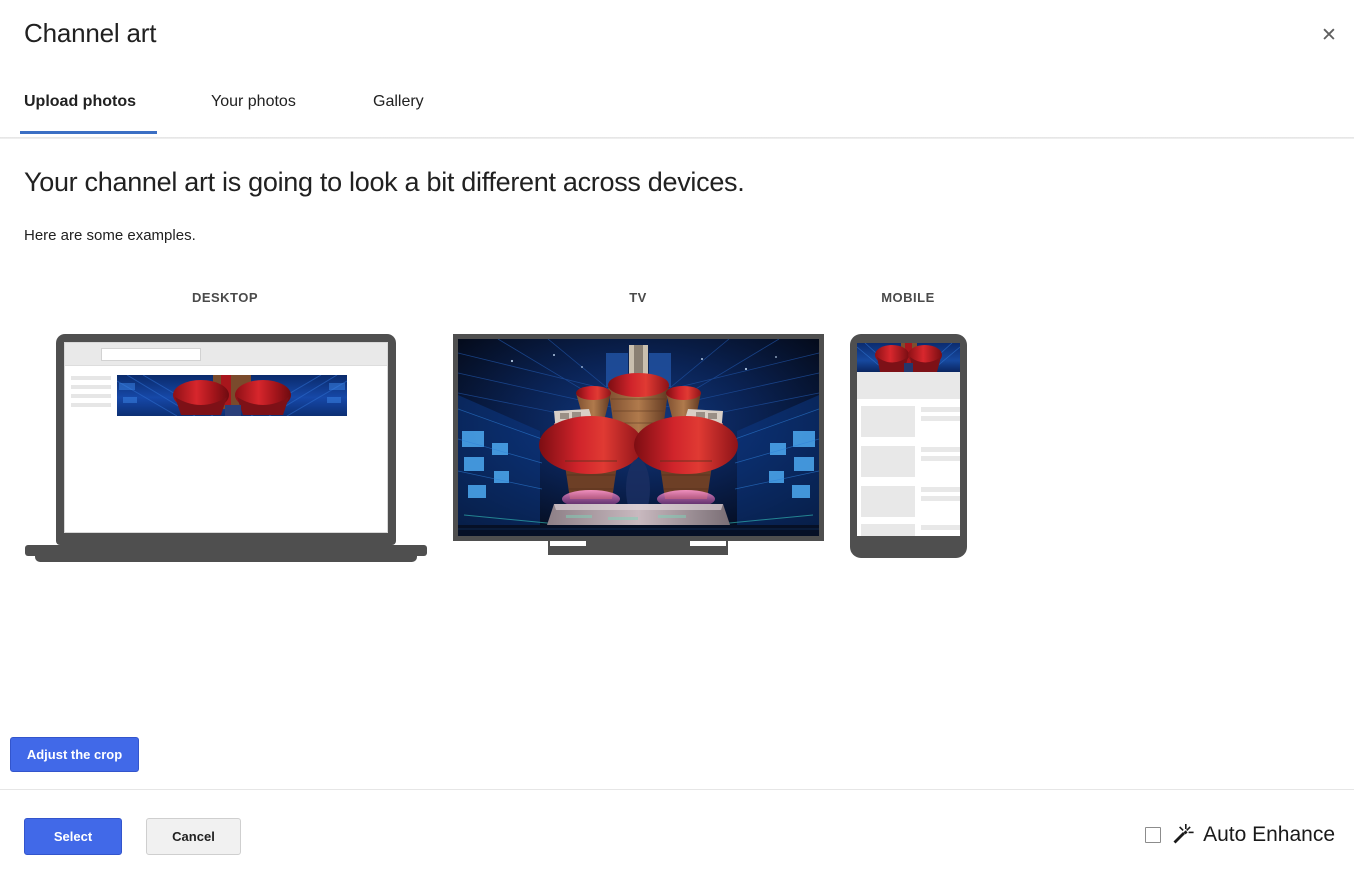 The image size is (1354, 880). I want to click on phone-body, so click(908, 446).